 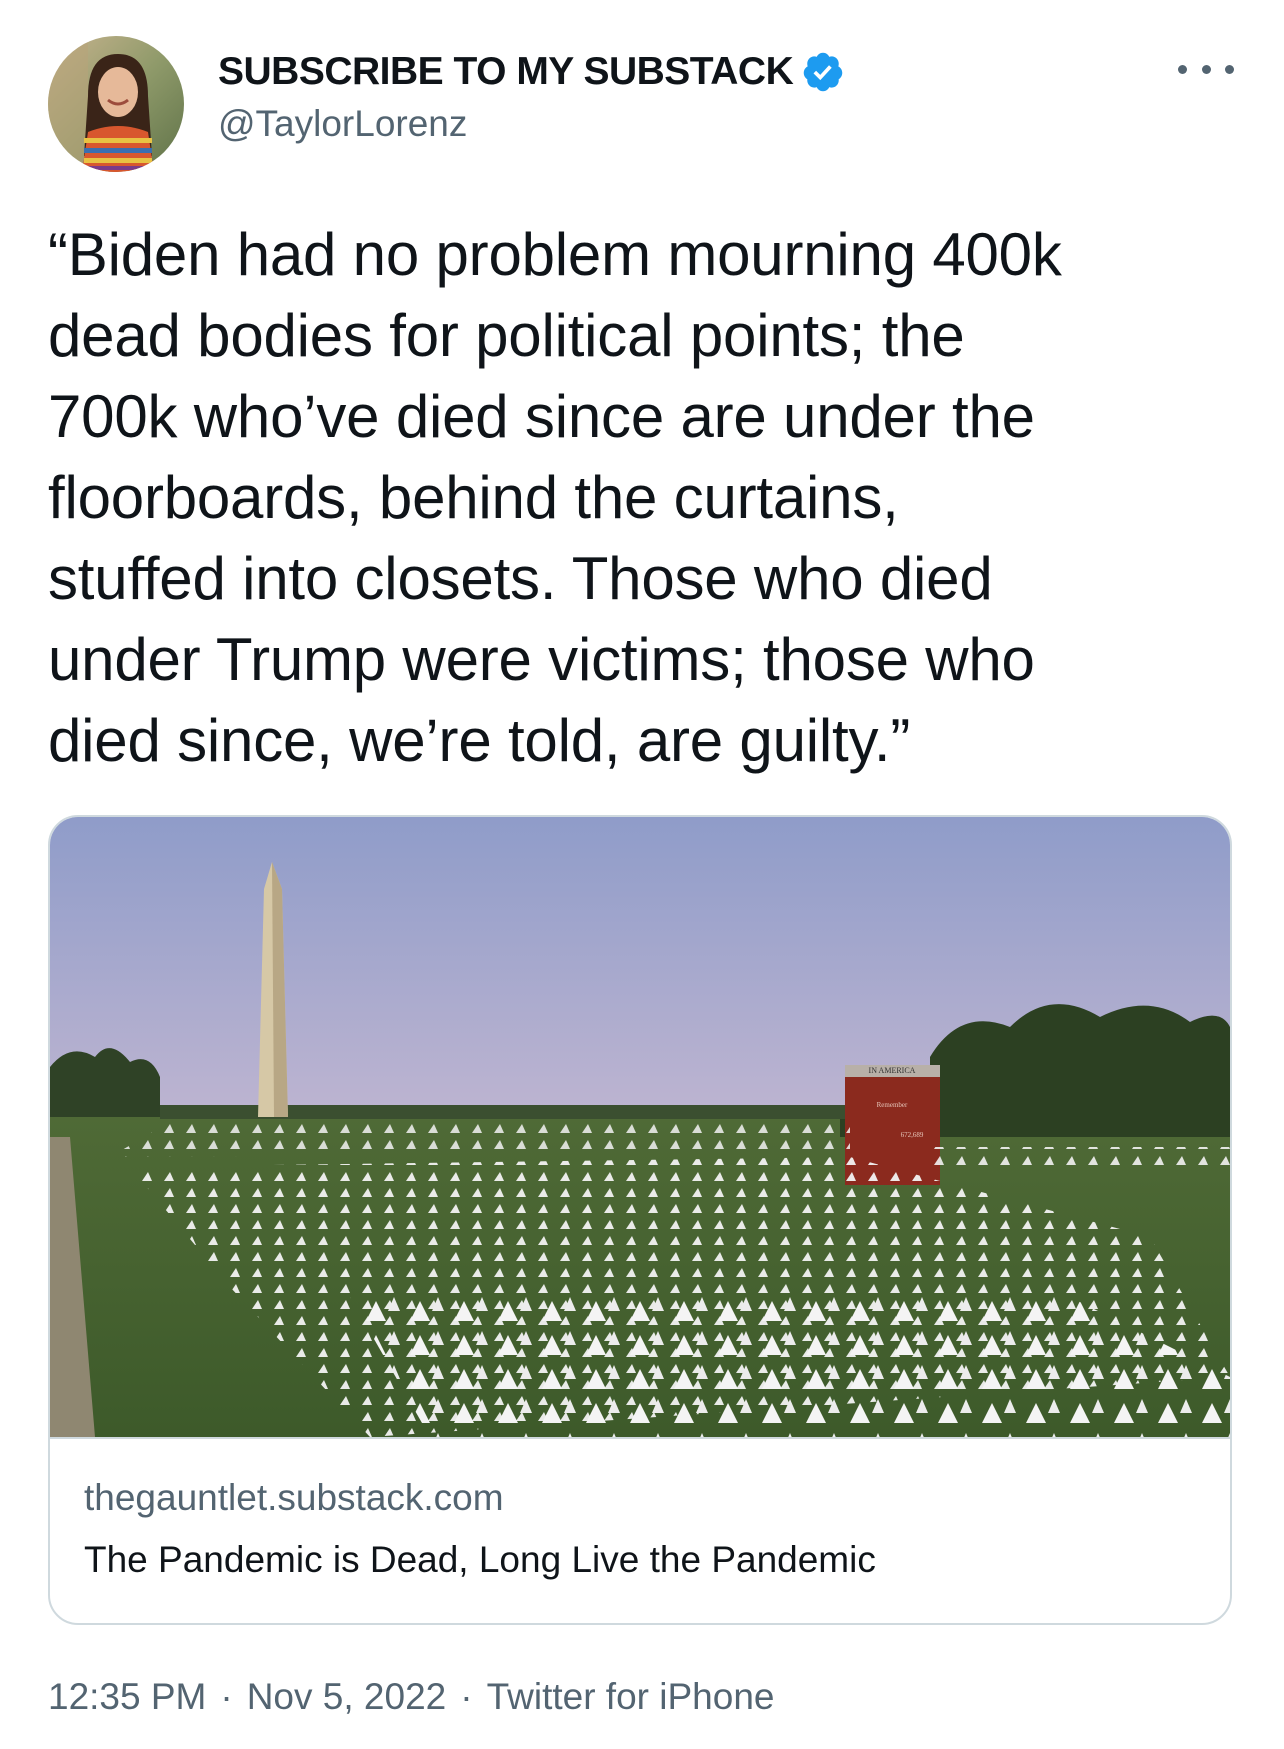 I want to click on tweet-source: Twitter for iPhone, so click(x=631, y=1697).